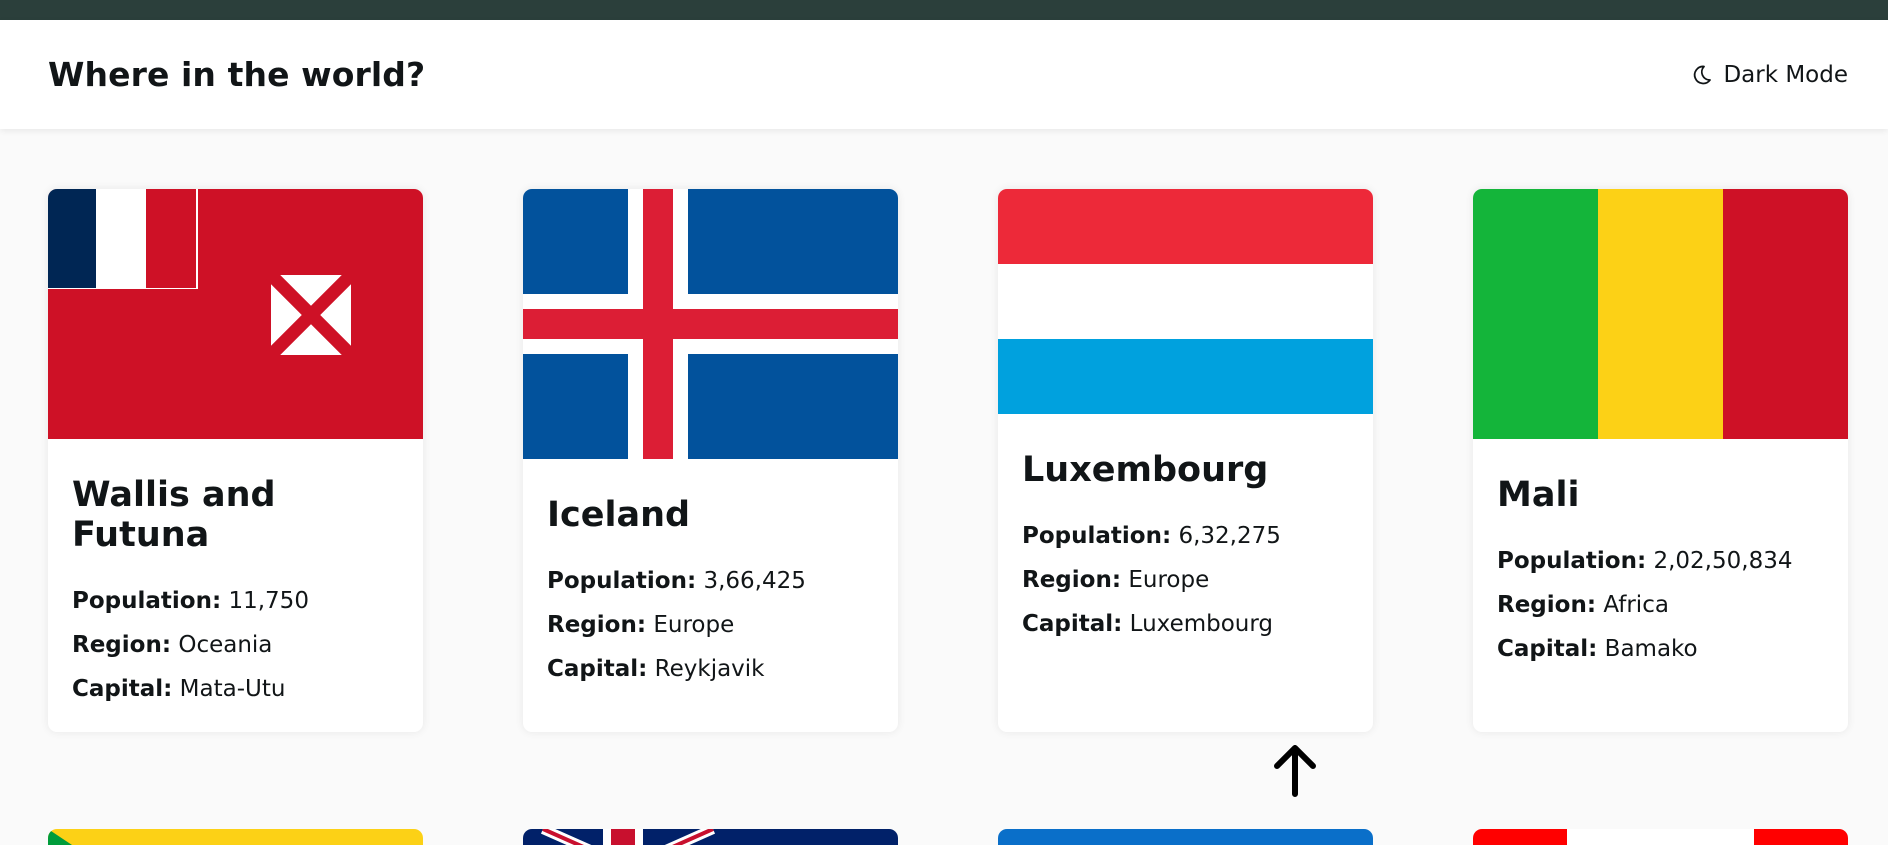 Image resolution: width=1888 pixels, height=845 pixels. I want to click on population-row: Population: 6,32,275, so click(1151, 536).